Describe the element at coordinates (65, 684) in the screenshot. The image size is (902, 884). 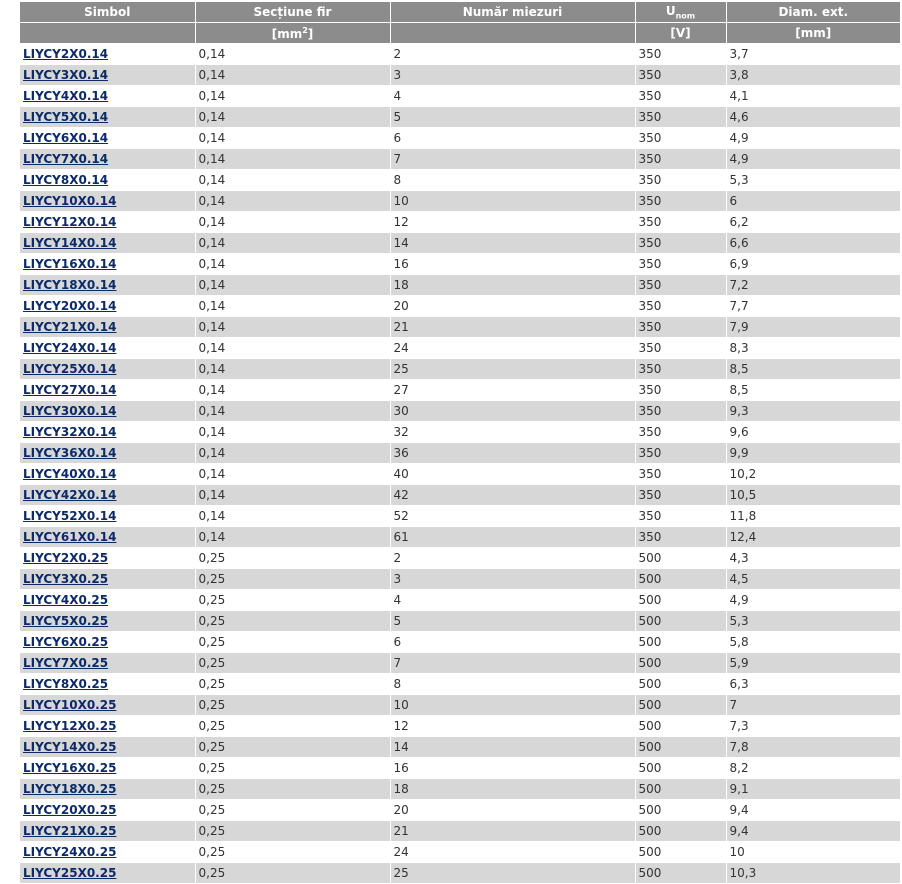
I see `product-link: LIYCY8X0.25` at that location.